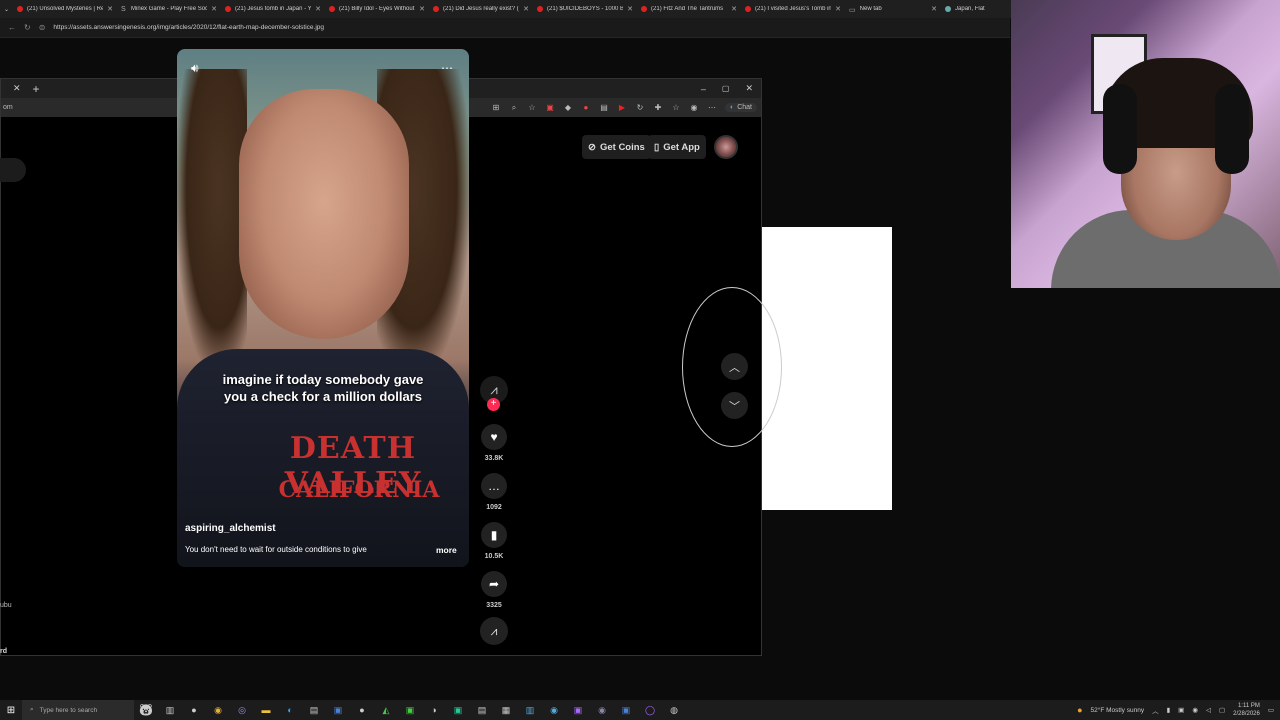  Describe the element at coordinates (1155, 710) in the screenshot. I see `tray-arrow-icon: ︿` at that location.